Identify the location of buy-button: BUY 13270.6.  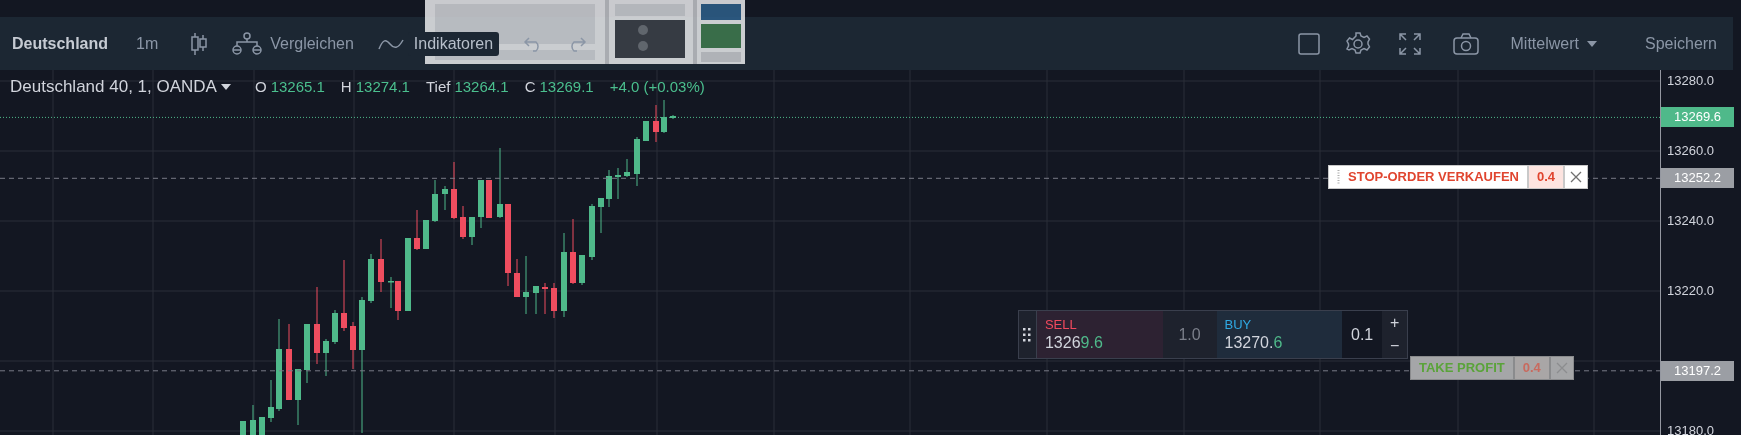
(1279, 334).